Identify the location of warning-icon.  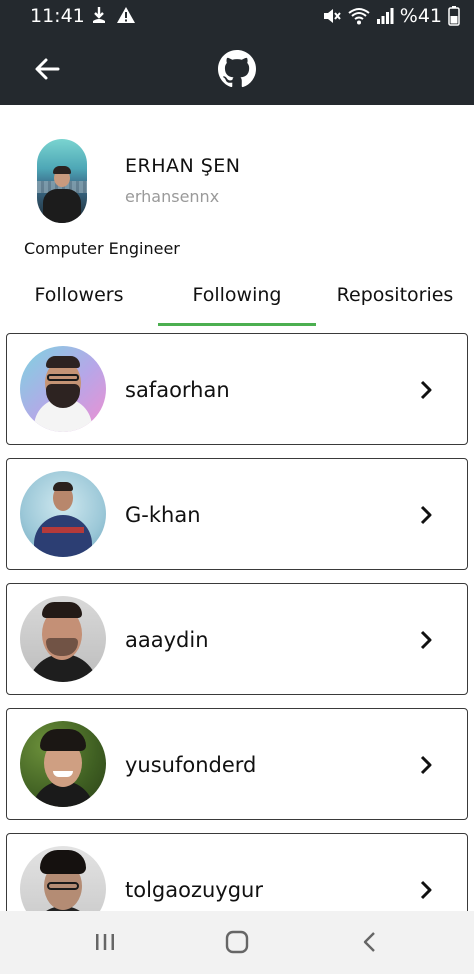
(126, 15).